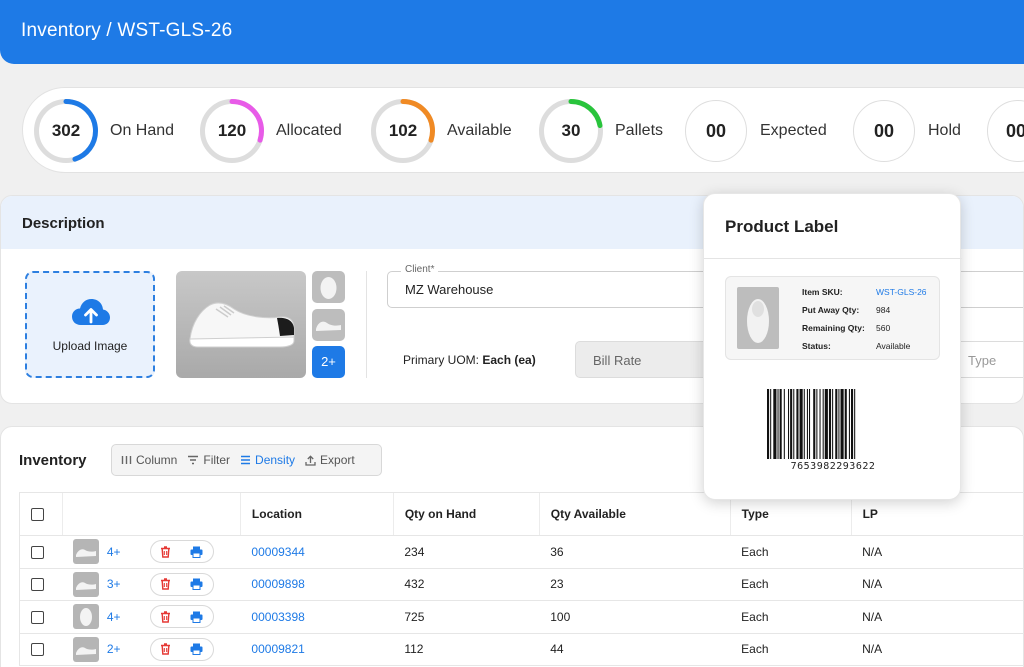 This screenshot has height=667, width=1024. I want to click on bill-rate-placeholder: Bill Rate, so click(617, 360).